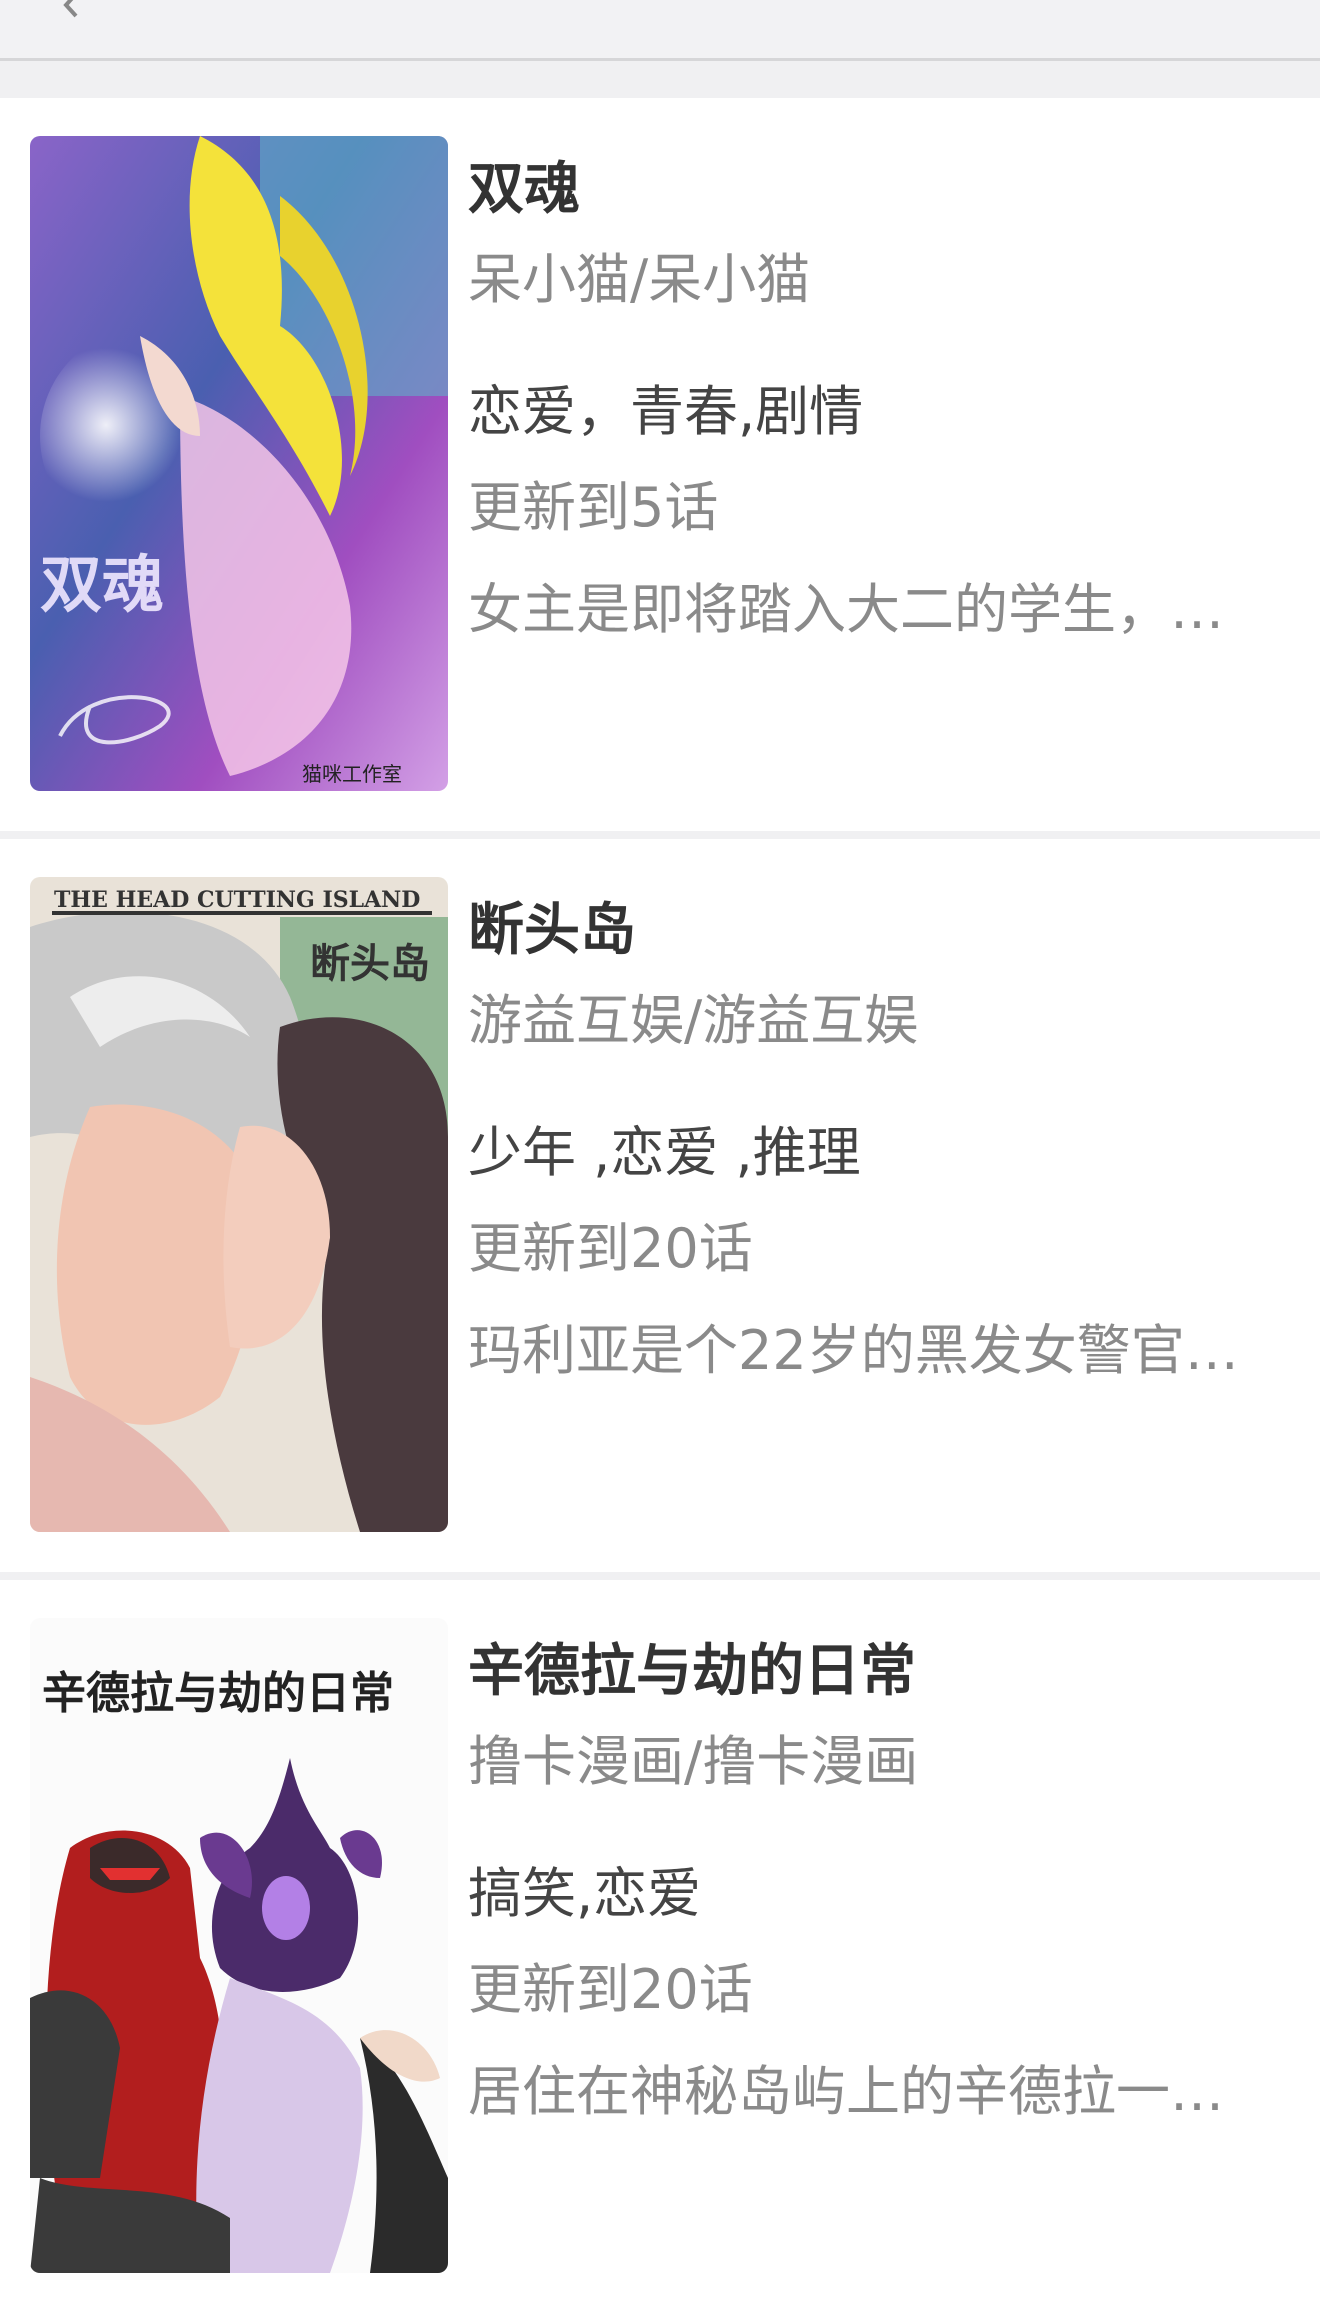 Image resolution: width=1320 pixels, height=2313 pixels. What do you see at coordinates (585, 1893) in the screenshot?
I see `comic-tags: 搞笑,恋爱` at bounding box center [585, 1893].